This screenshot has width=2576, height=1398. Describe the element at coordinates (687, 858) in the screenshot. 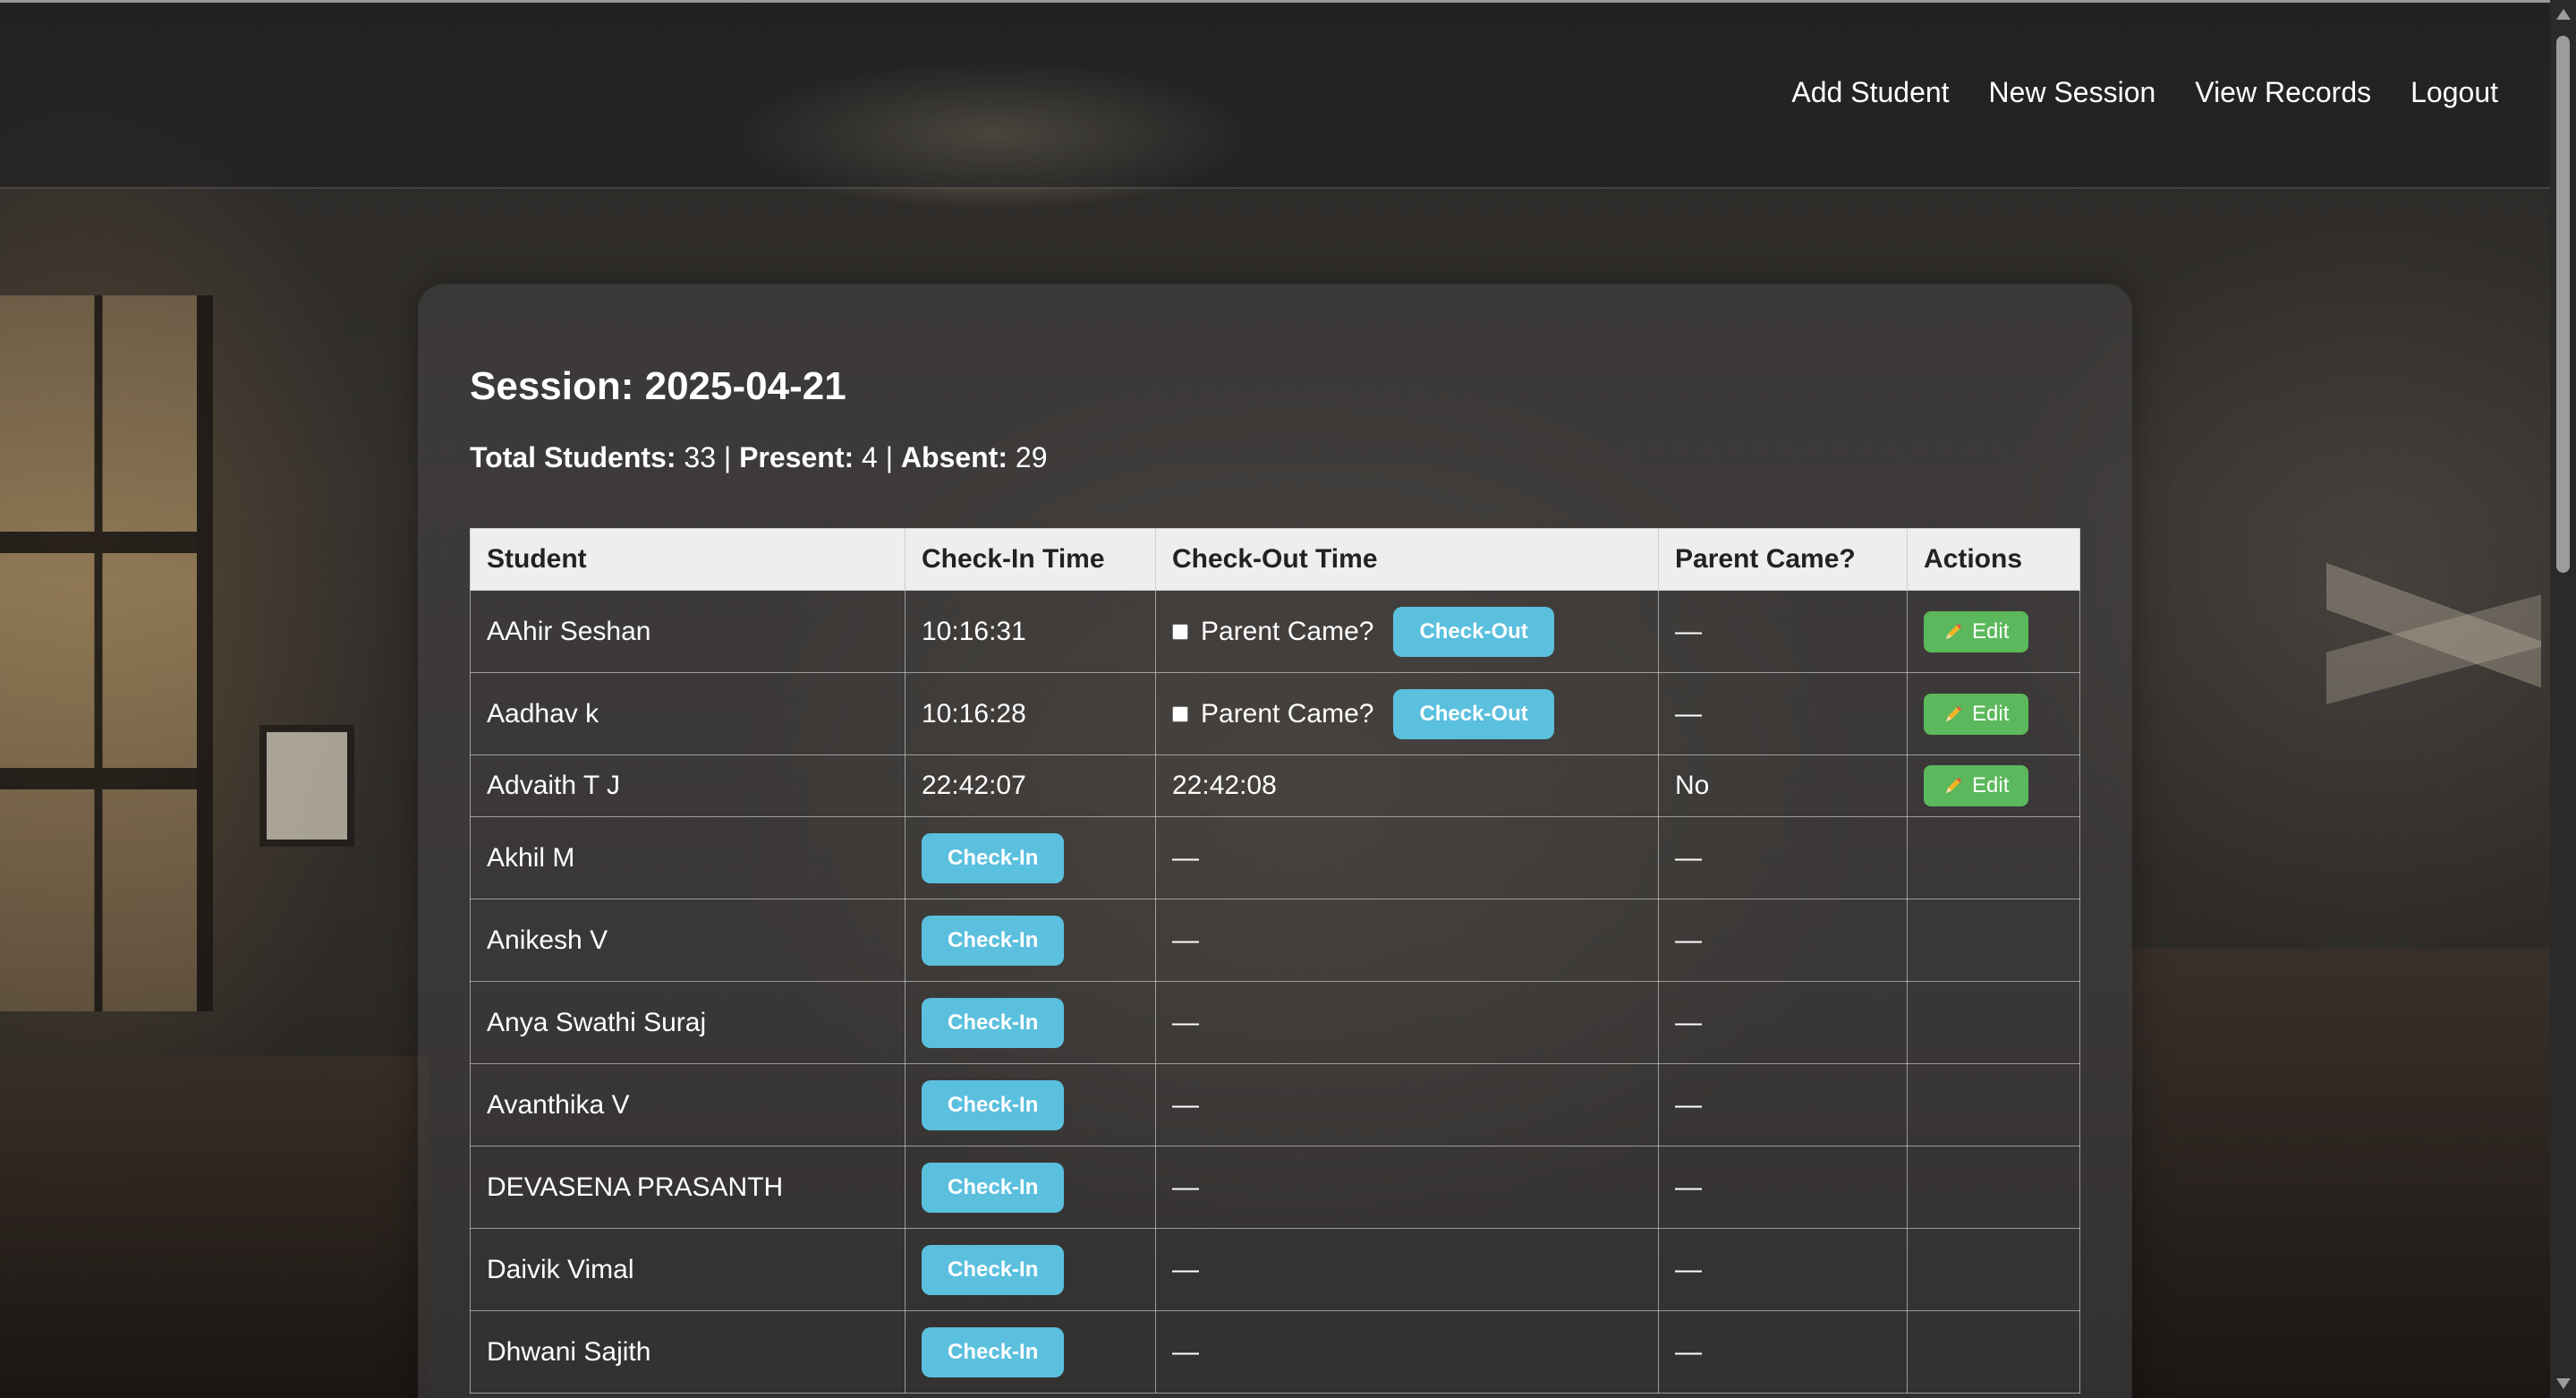

I see `student-name: Akhil M` at that location.